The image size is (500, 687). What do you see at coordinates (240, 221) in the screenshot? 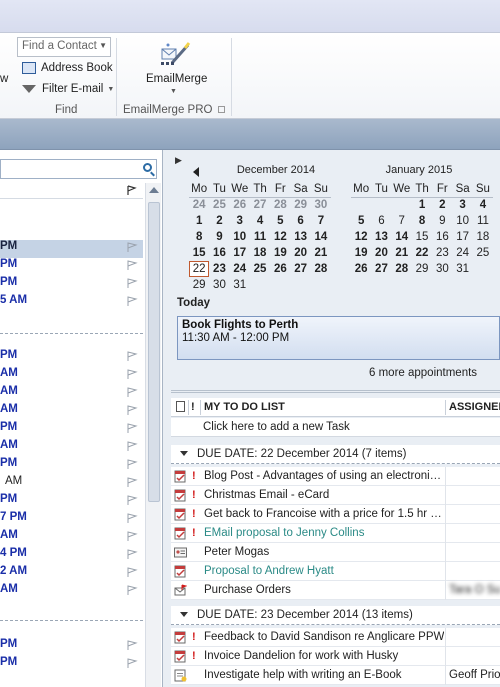
I see `calendar-day: 3` at bounding box center [240, 221].